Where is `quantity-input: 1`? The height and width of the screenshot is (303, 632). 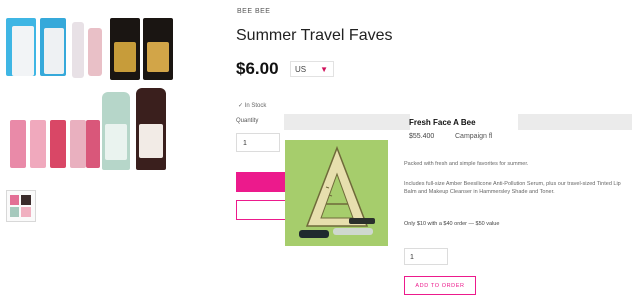
quantity-input: 1 is located at coordinates (258, 142).